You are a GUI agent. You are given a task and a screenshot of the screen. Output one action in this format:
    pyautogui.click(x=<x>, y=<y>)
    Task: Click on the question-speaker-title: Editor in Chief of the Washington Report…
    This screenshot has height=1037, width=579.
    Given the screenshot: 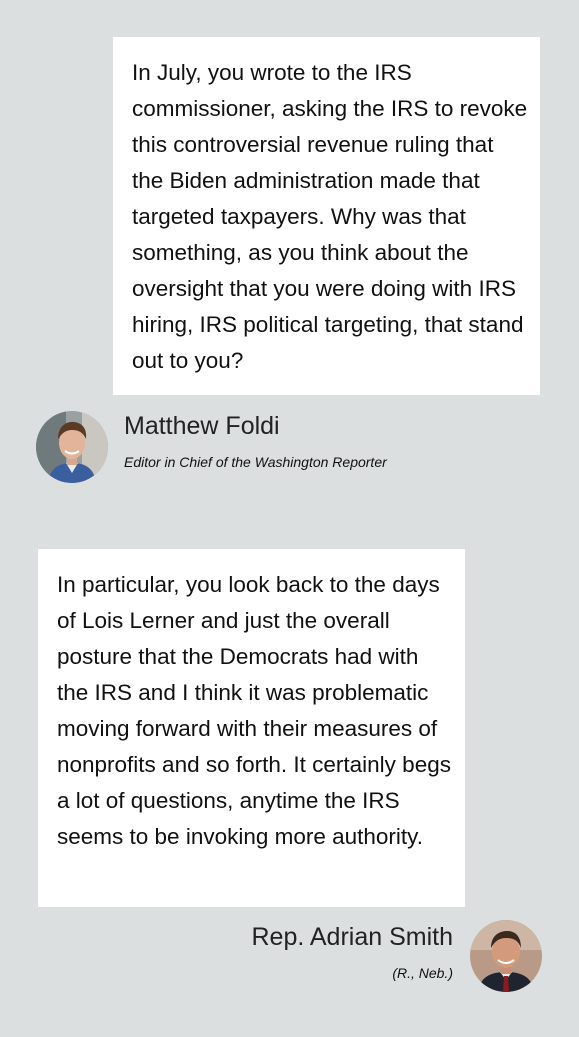 What is the action you would take?
    pyautogui.click(x=255, y=462)
    